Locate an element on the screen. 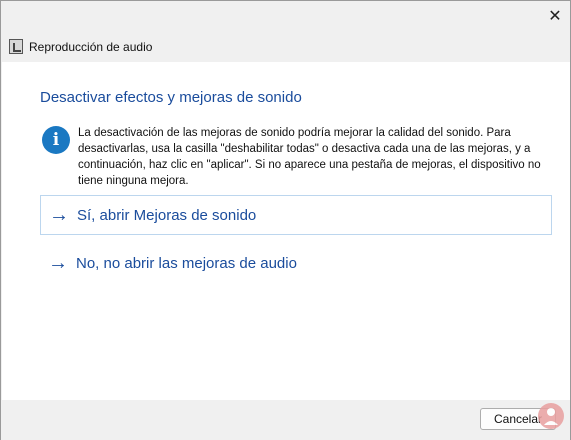 The image size is (571, 440). close-button: ✕ is located at coordinates (555, 16).